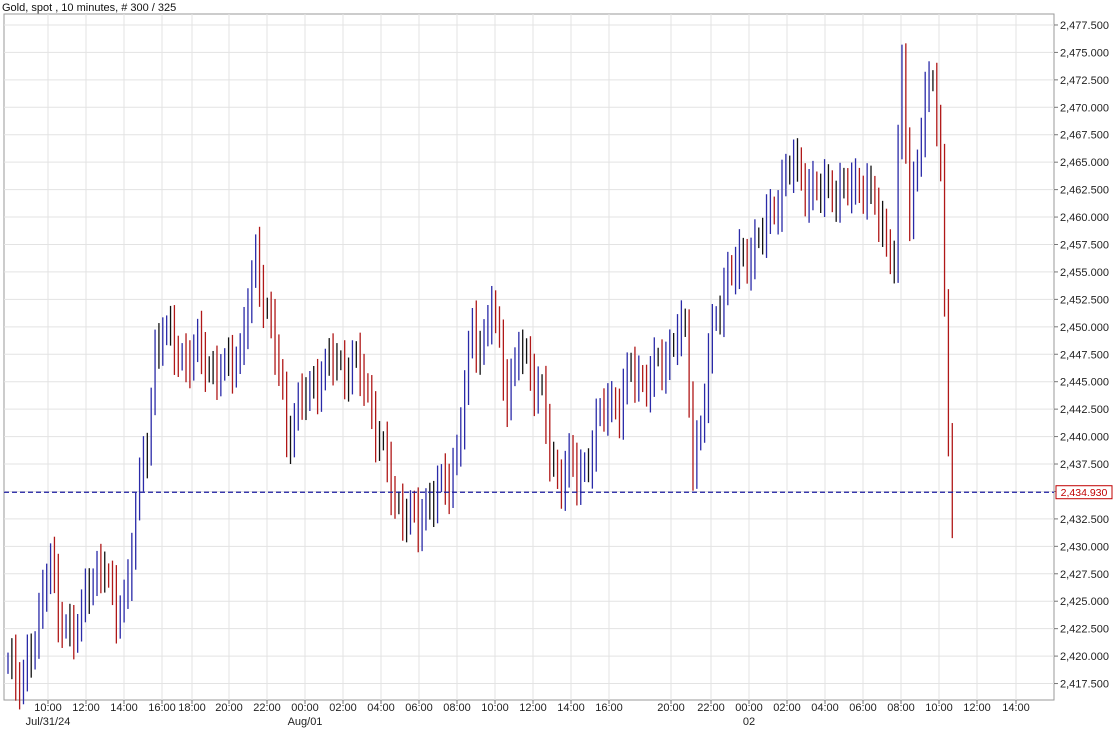 This screenshot has height=739, width=1116. What do you see at coordinates (1084, 602) in the screenshot?
I see `y-tick-label: 2,425.000` at bounding box center [1084, 602].